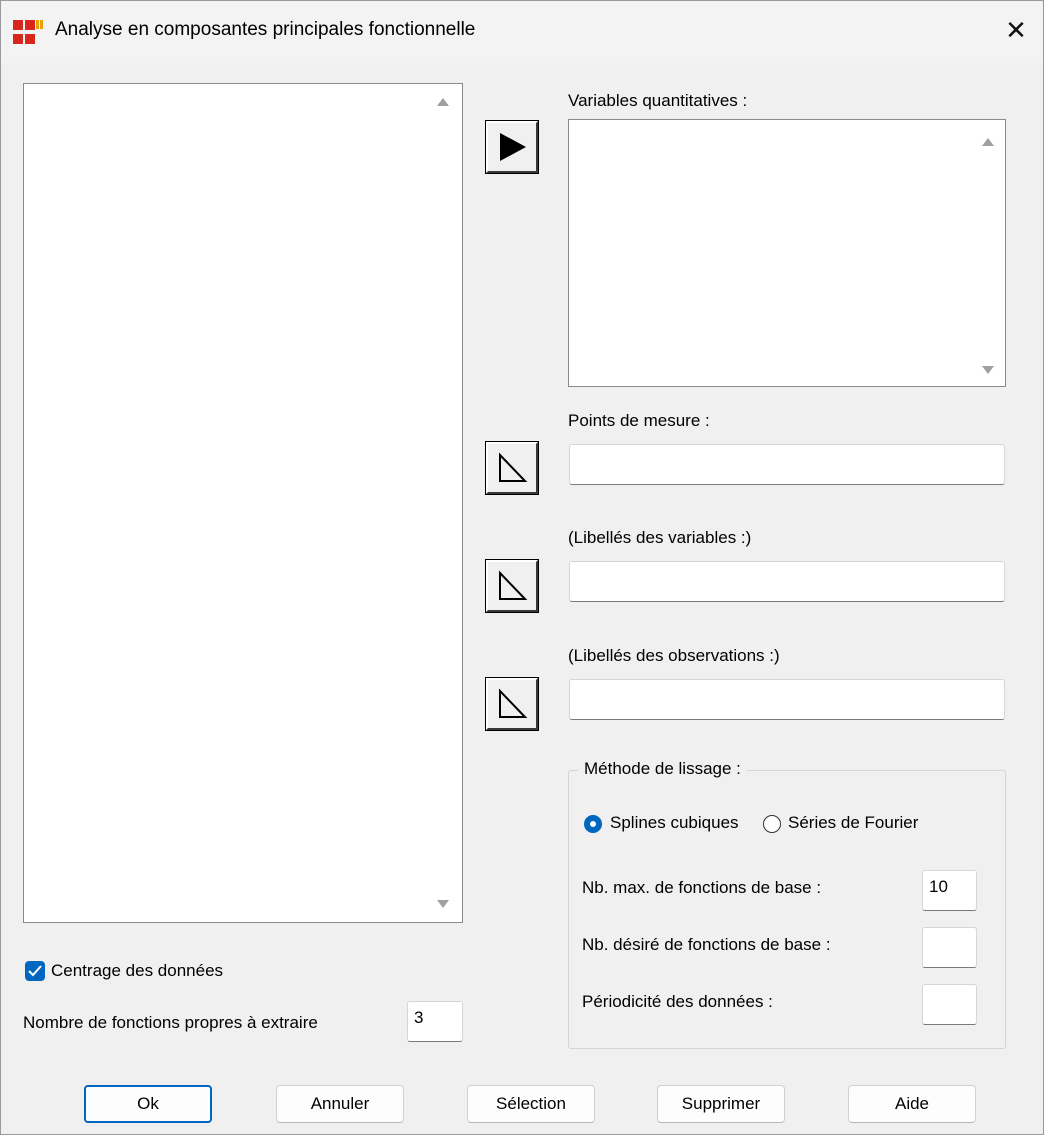 The image size is (1044, 1135). I want to click on ok-button: Ok, so click(148, 1104).